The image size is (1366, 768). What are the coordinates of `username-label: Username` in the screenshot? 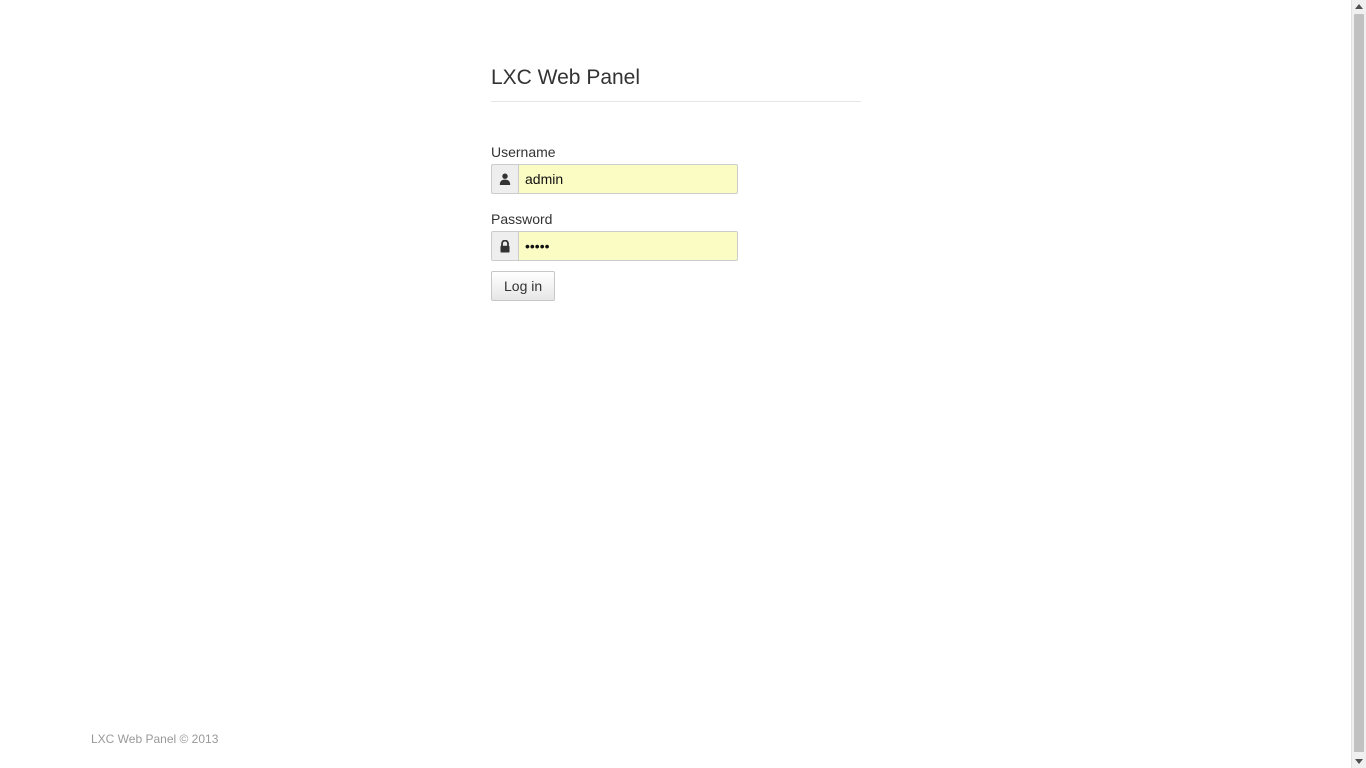 It's located at (523, 152).